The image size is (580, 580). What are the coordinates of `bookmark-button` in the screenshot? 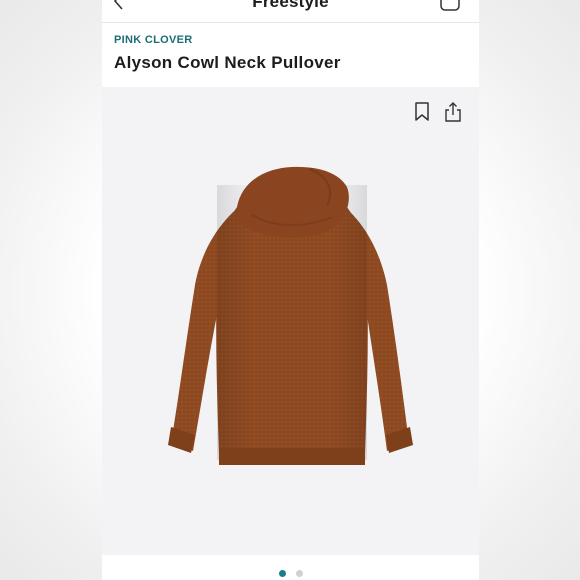 It's located at (422, 112).